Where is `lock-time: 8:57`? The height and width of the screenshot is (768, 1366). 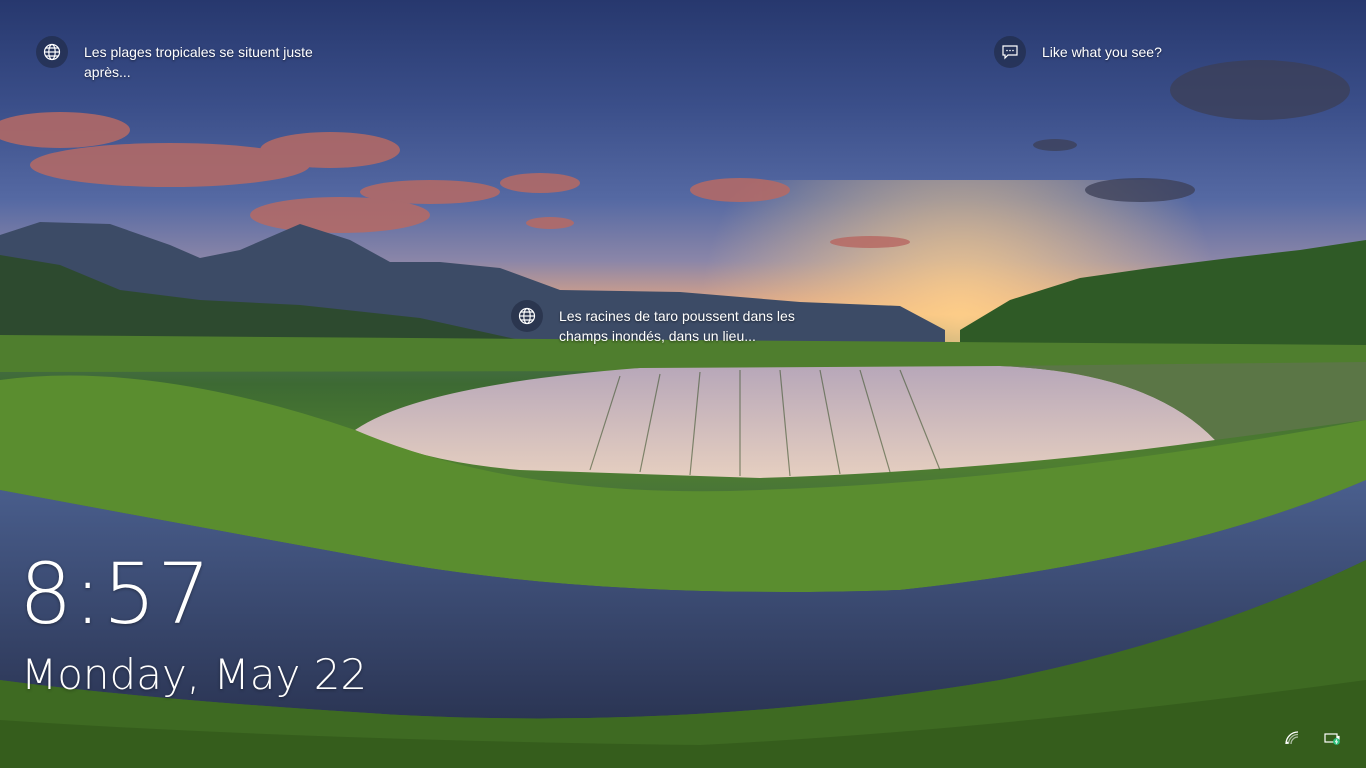
lock-time: 8:57 is located at coordinates (115, 594).